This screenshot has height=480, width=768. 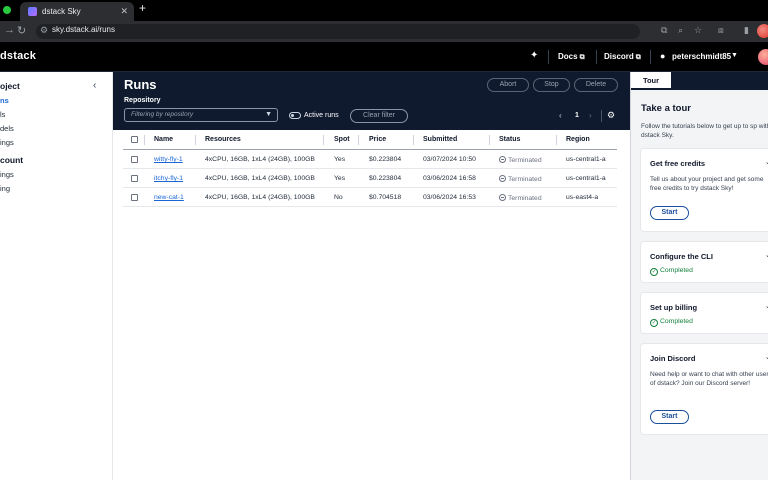 I want to click on column-header-spot: Spot, so click(x=342, y=139).